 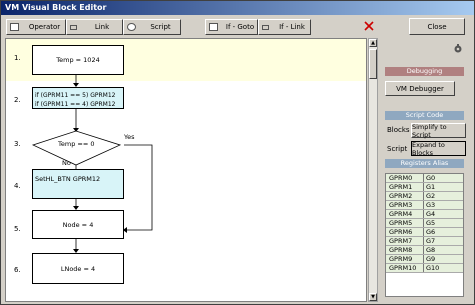 I want to click on expand-label: Expand to Blocks, so click(x=428, y=148).